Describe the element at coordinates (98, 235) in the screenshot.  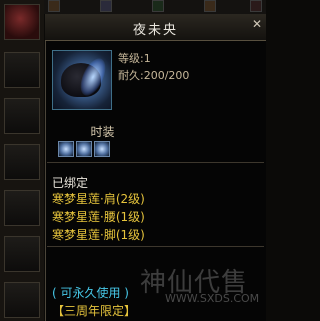
I see `set-item-line: 寒梦星莲·脚(1级)` at that location.